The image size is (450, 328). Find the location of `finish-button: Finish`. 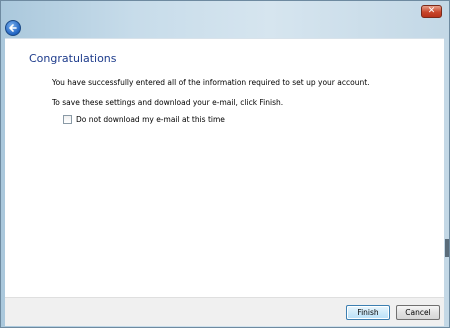

finish-button: Finish is located at coordinates (368, 312).